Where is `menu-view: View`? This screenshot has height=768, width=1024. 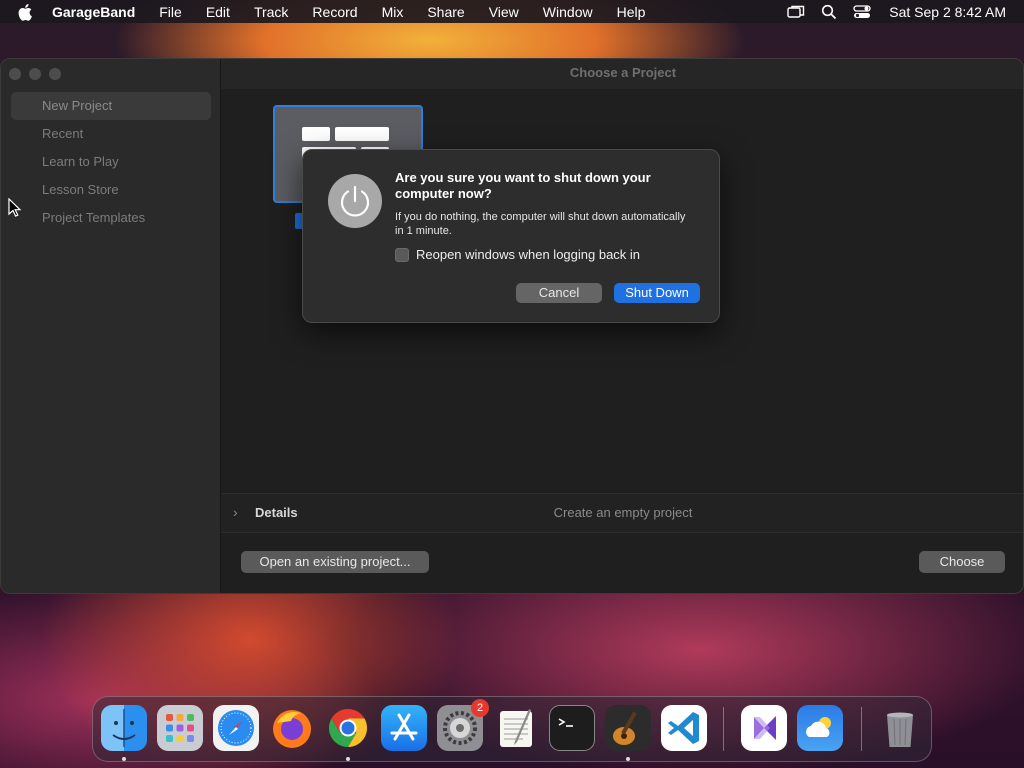
menu-view: View is located at coordinates (504, 12).